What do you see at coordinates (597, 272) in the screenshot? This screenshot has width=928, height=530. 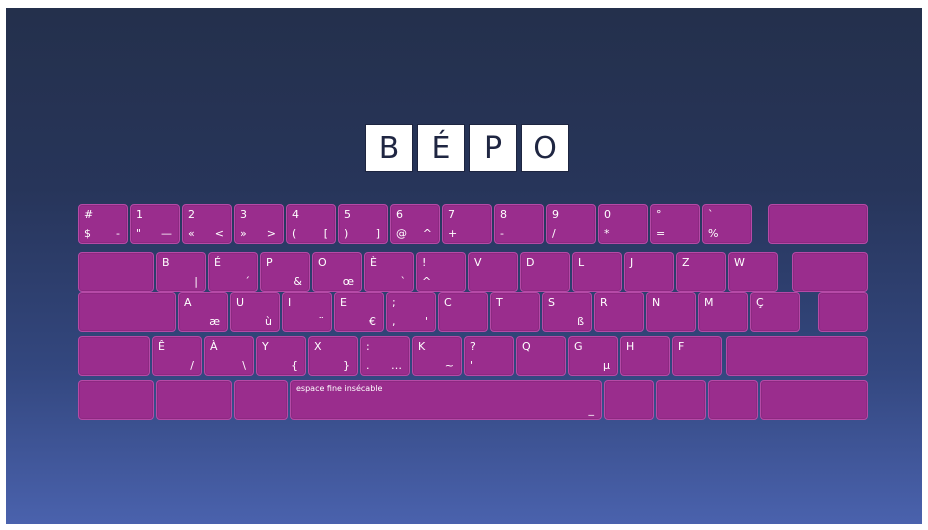 I see `top-row-key: L` at bounding box center [597, 272].